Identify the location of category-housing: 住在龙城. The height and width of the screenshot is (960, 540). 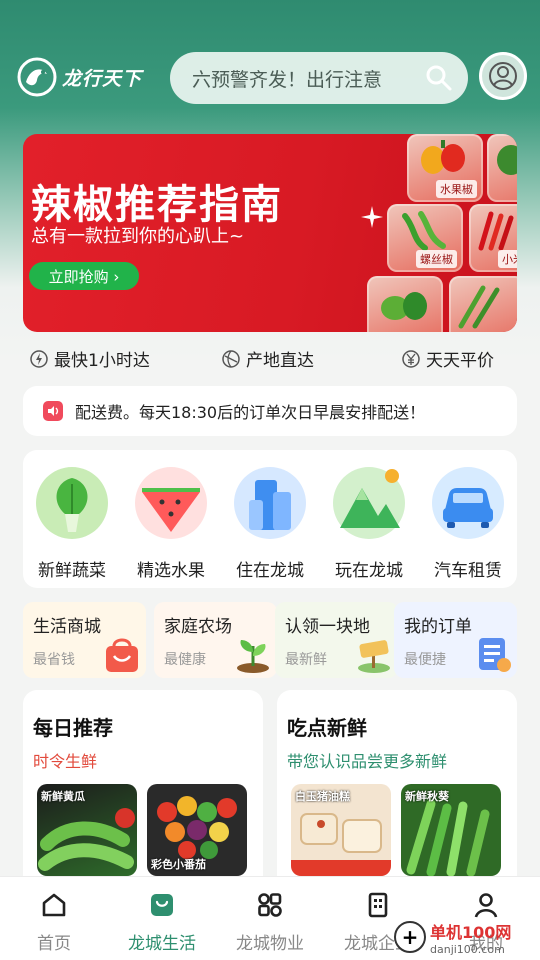
(270, 523).